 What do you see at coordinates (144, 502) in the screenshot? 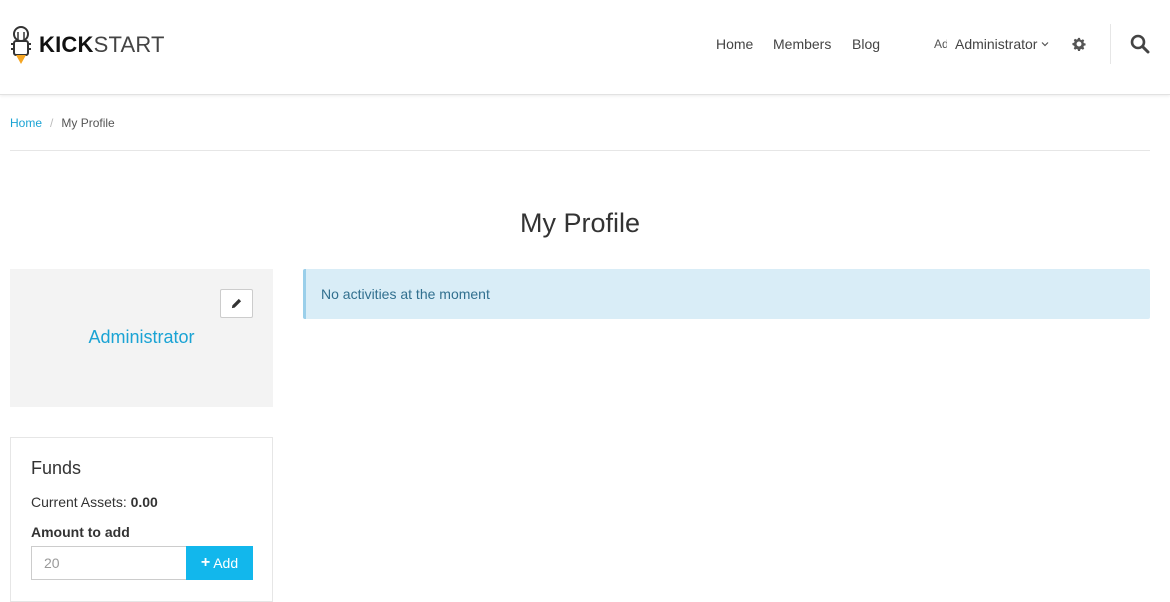
I see `current-assets-value: 0.00` at bounding box center [144, 502].